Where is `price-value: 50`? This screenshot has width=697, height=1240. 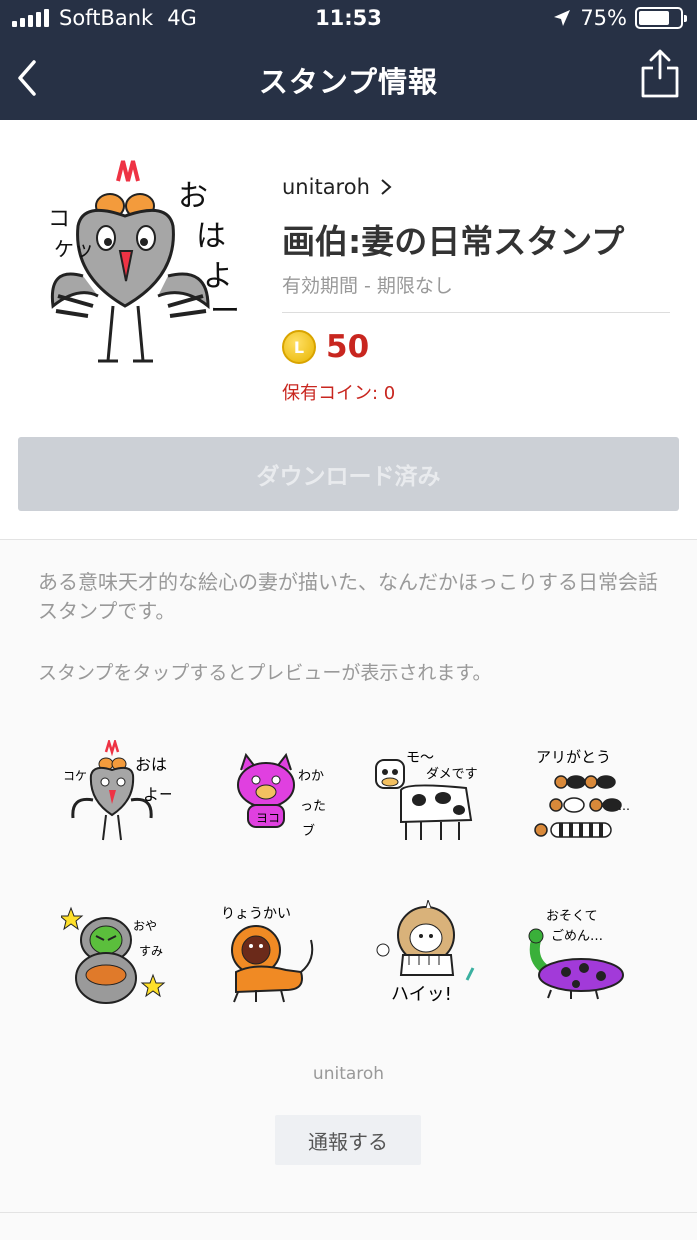 price-value: 50 is located at coordinates (348, 347).